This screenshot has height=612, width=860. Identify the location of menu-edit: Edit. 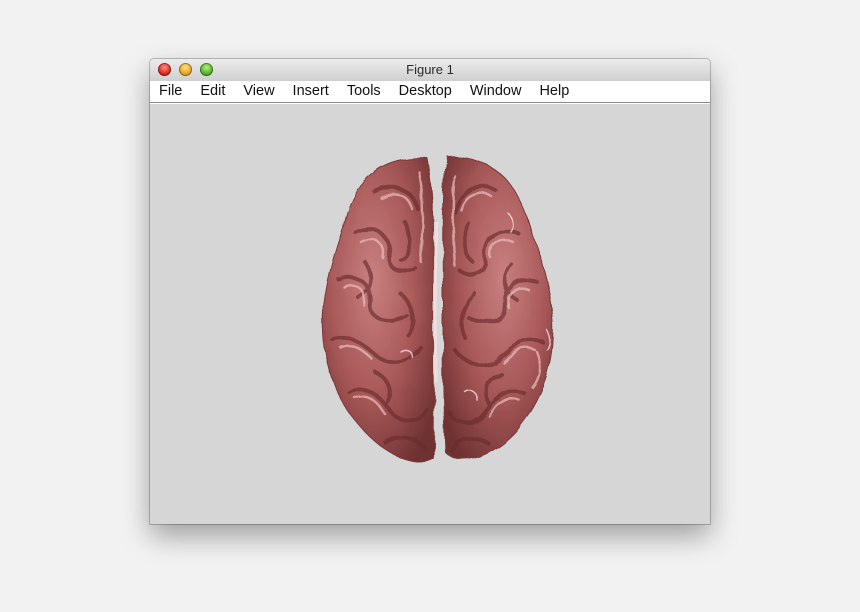
(212, 91).